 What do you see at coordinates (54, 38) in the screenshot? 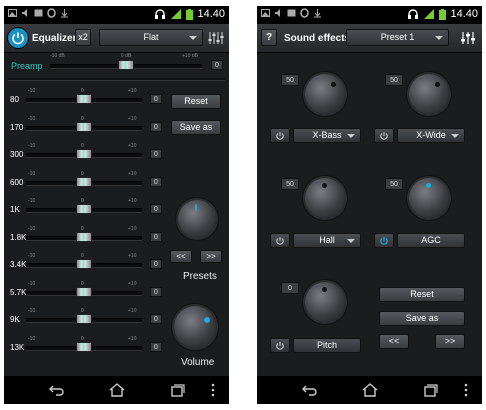
I see `page-title: Equalizer` at bounding box center [54, 38].